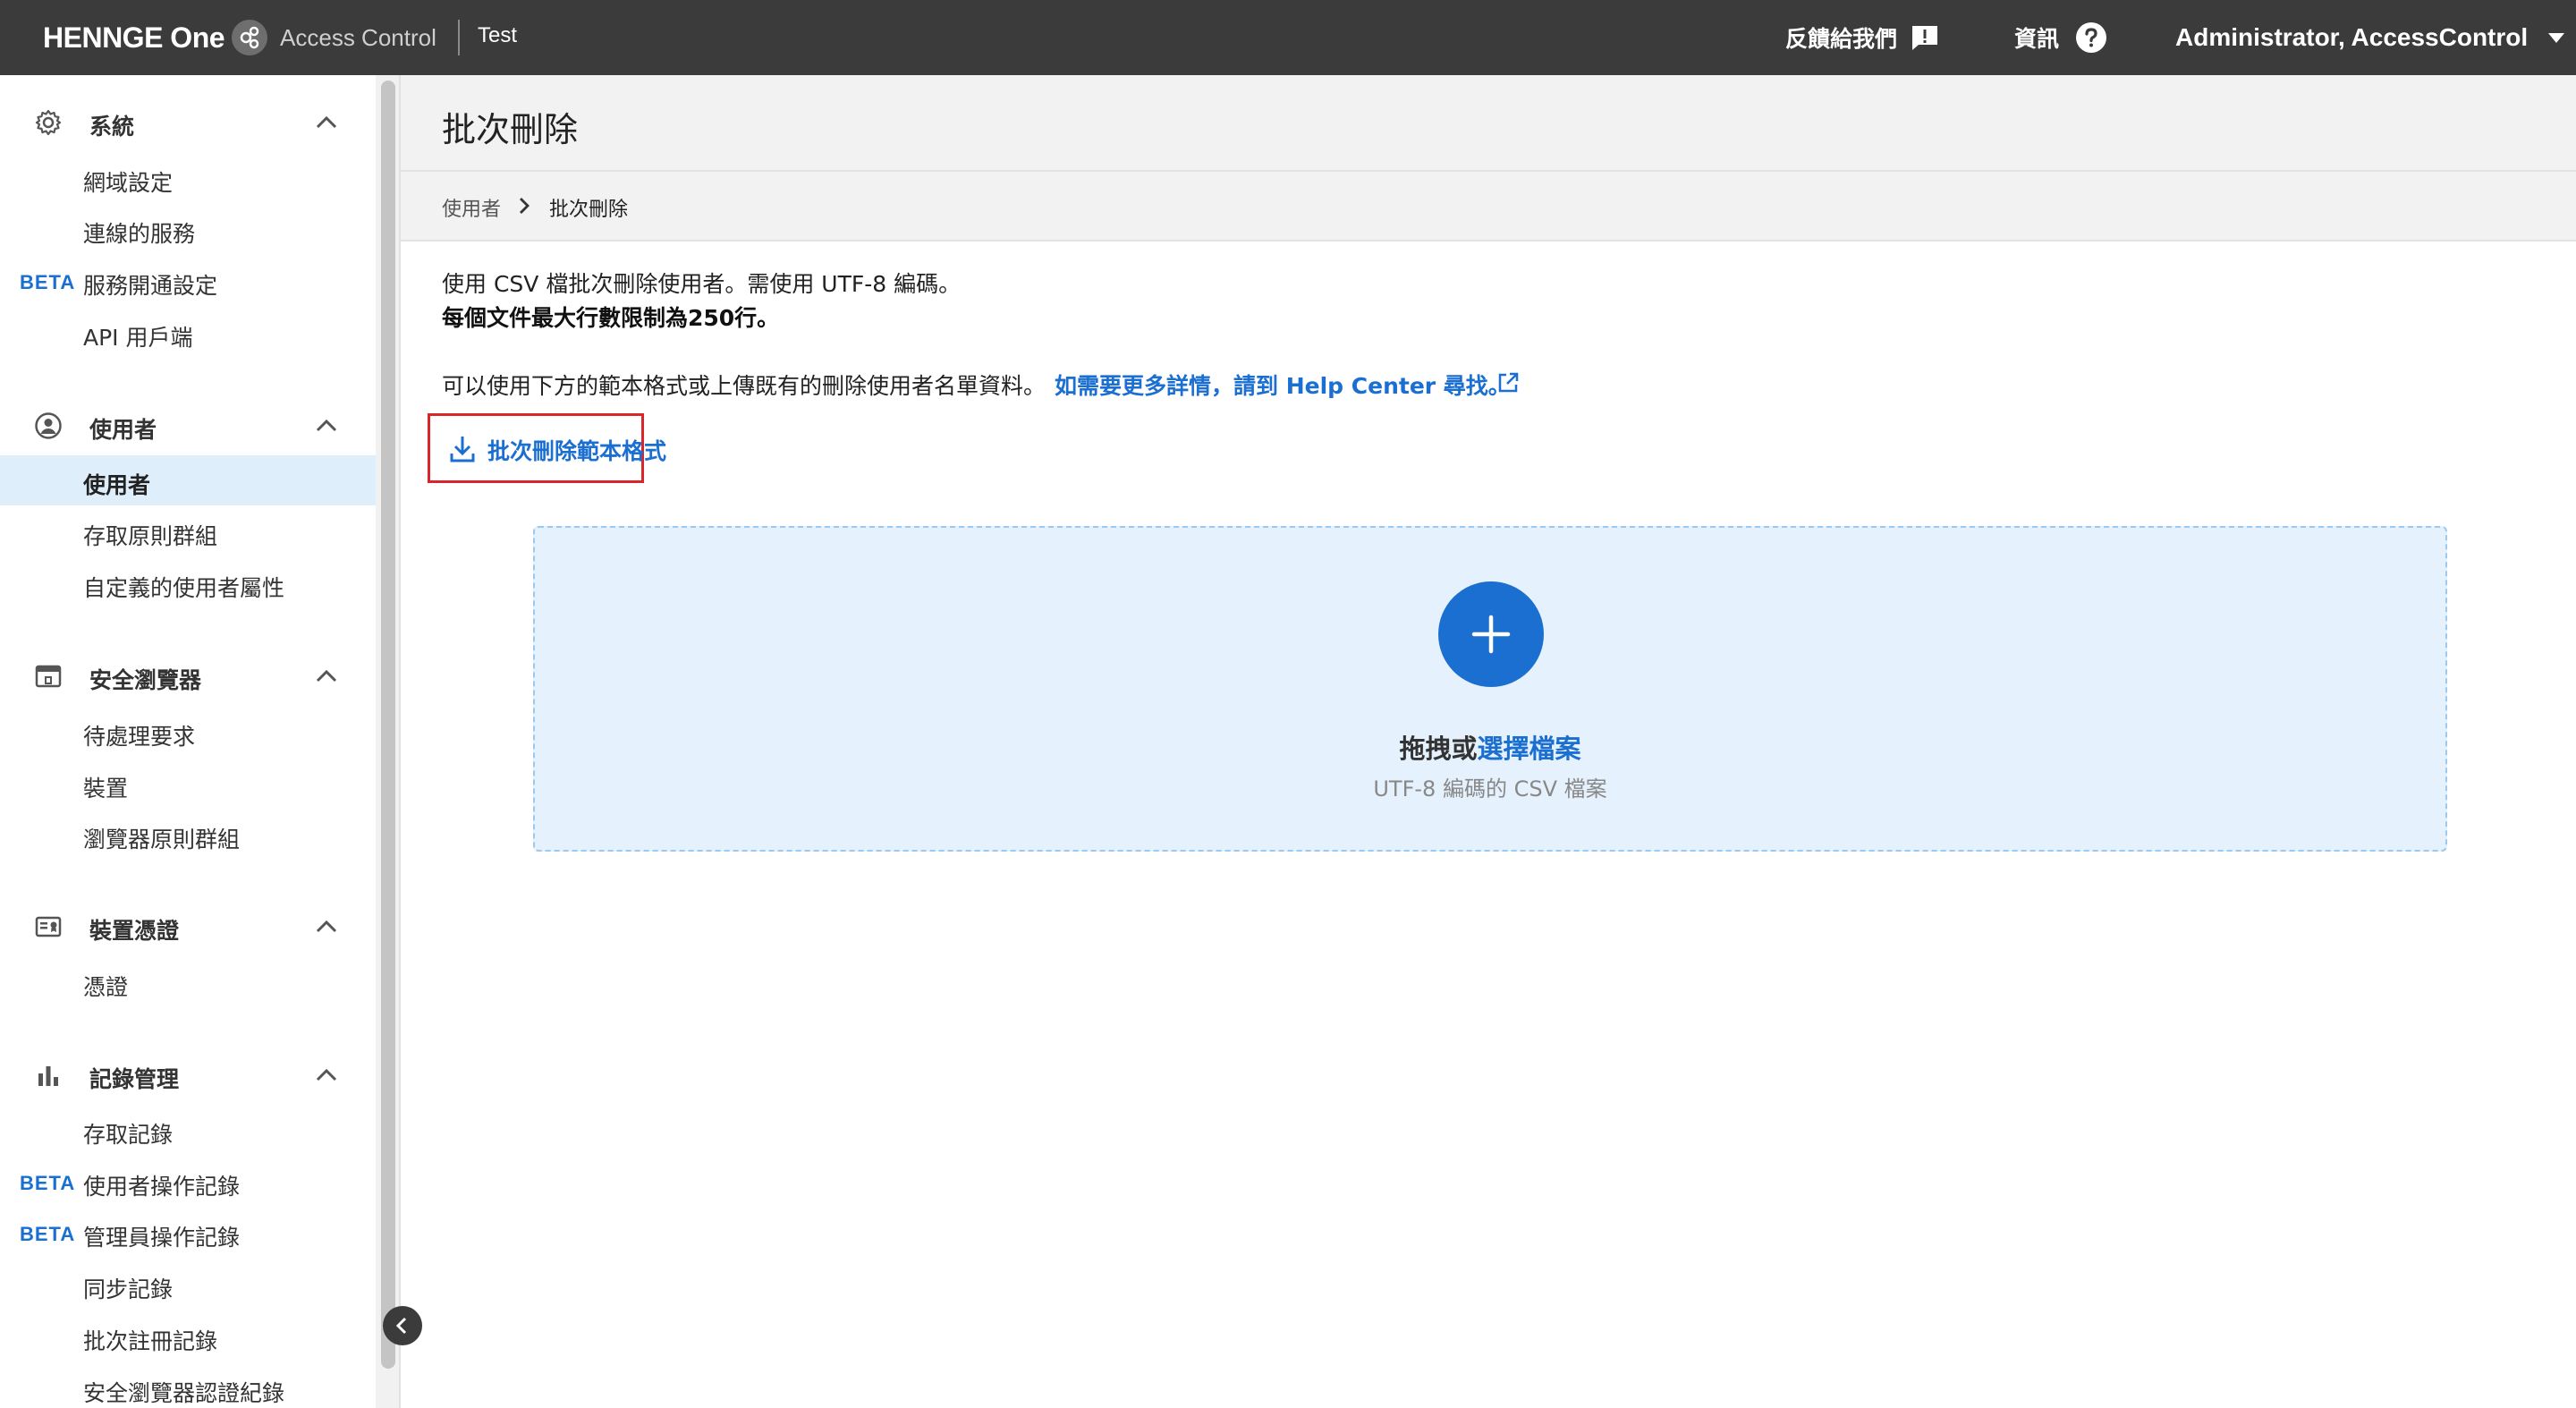 Image resolution: width=2576 pixels, height=1408 pixels. Describe the element at coordinates (138, 338) in the screenshot. I see `sidebar-item-label: API 用戶端` at that location.